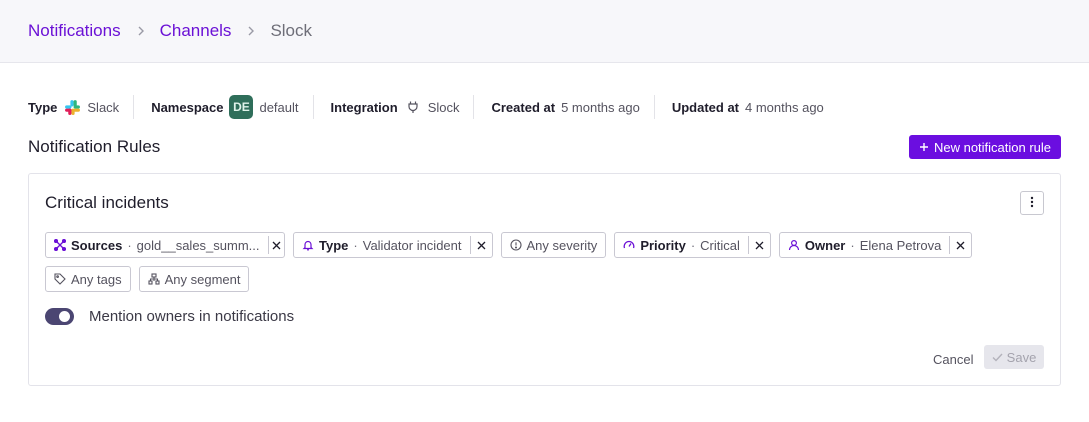 This screenshot has height=422, width=1089. I want to click on segment-icon, so click(154, 279).